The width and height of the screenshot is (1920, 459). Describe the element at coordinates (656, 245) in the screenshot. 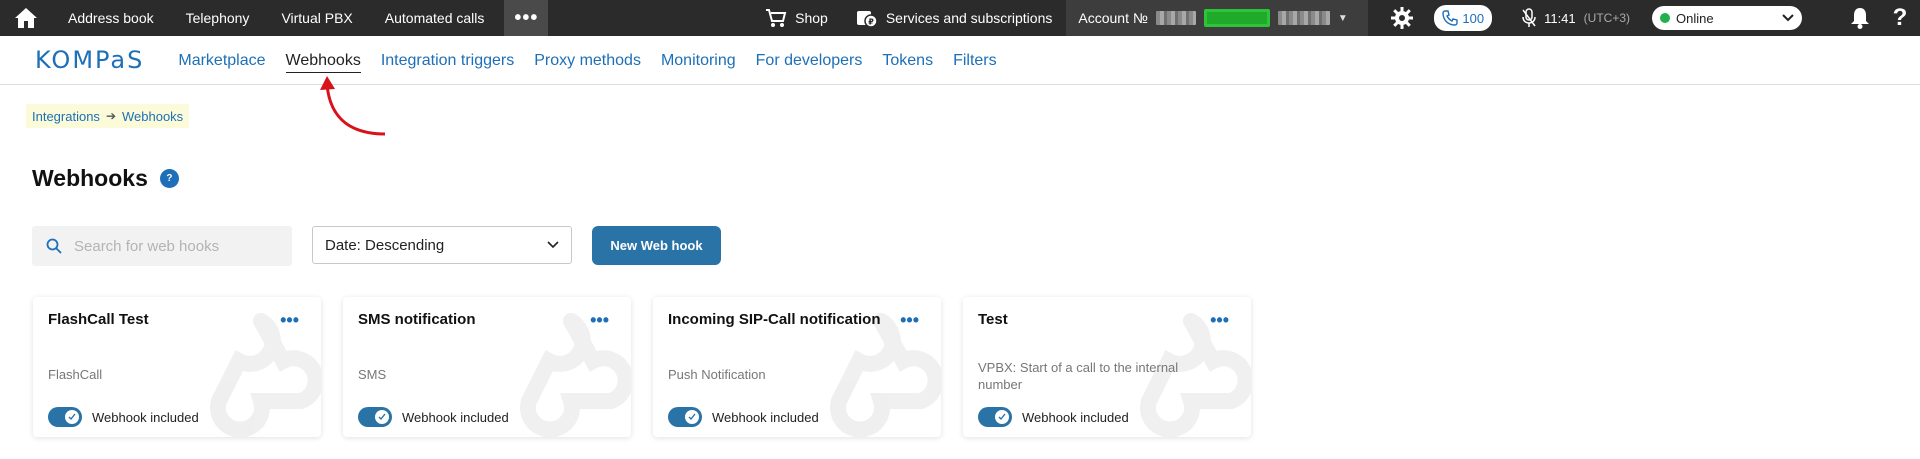

I see `new-webhook-button: New Web hook` at that location.